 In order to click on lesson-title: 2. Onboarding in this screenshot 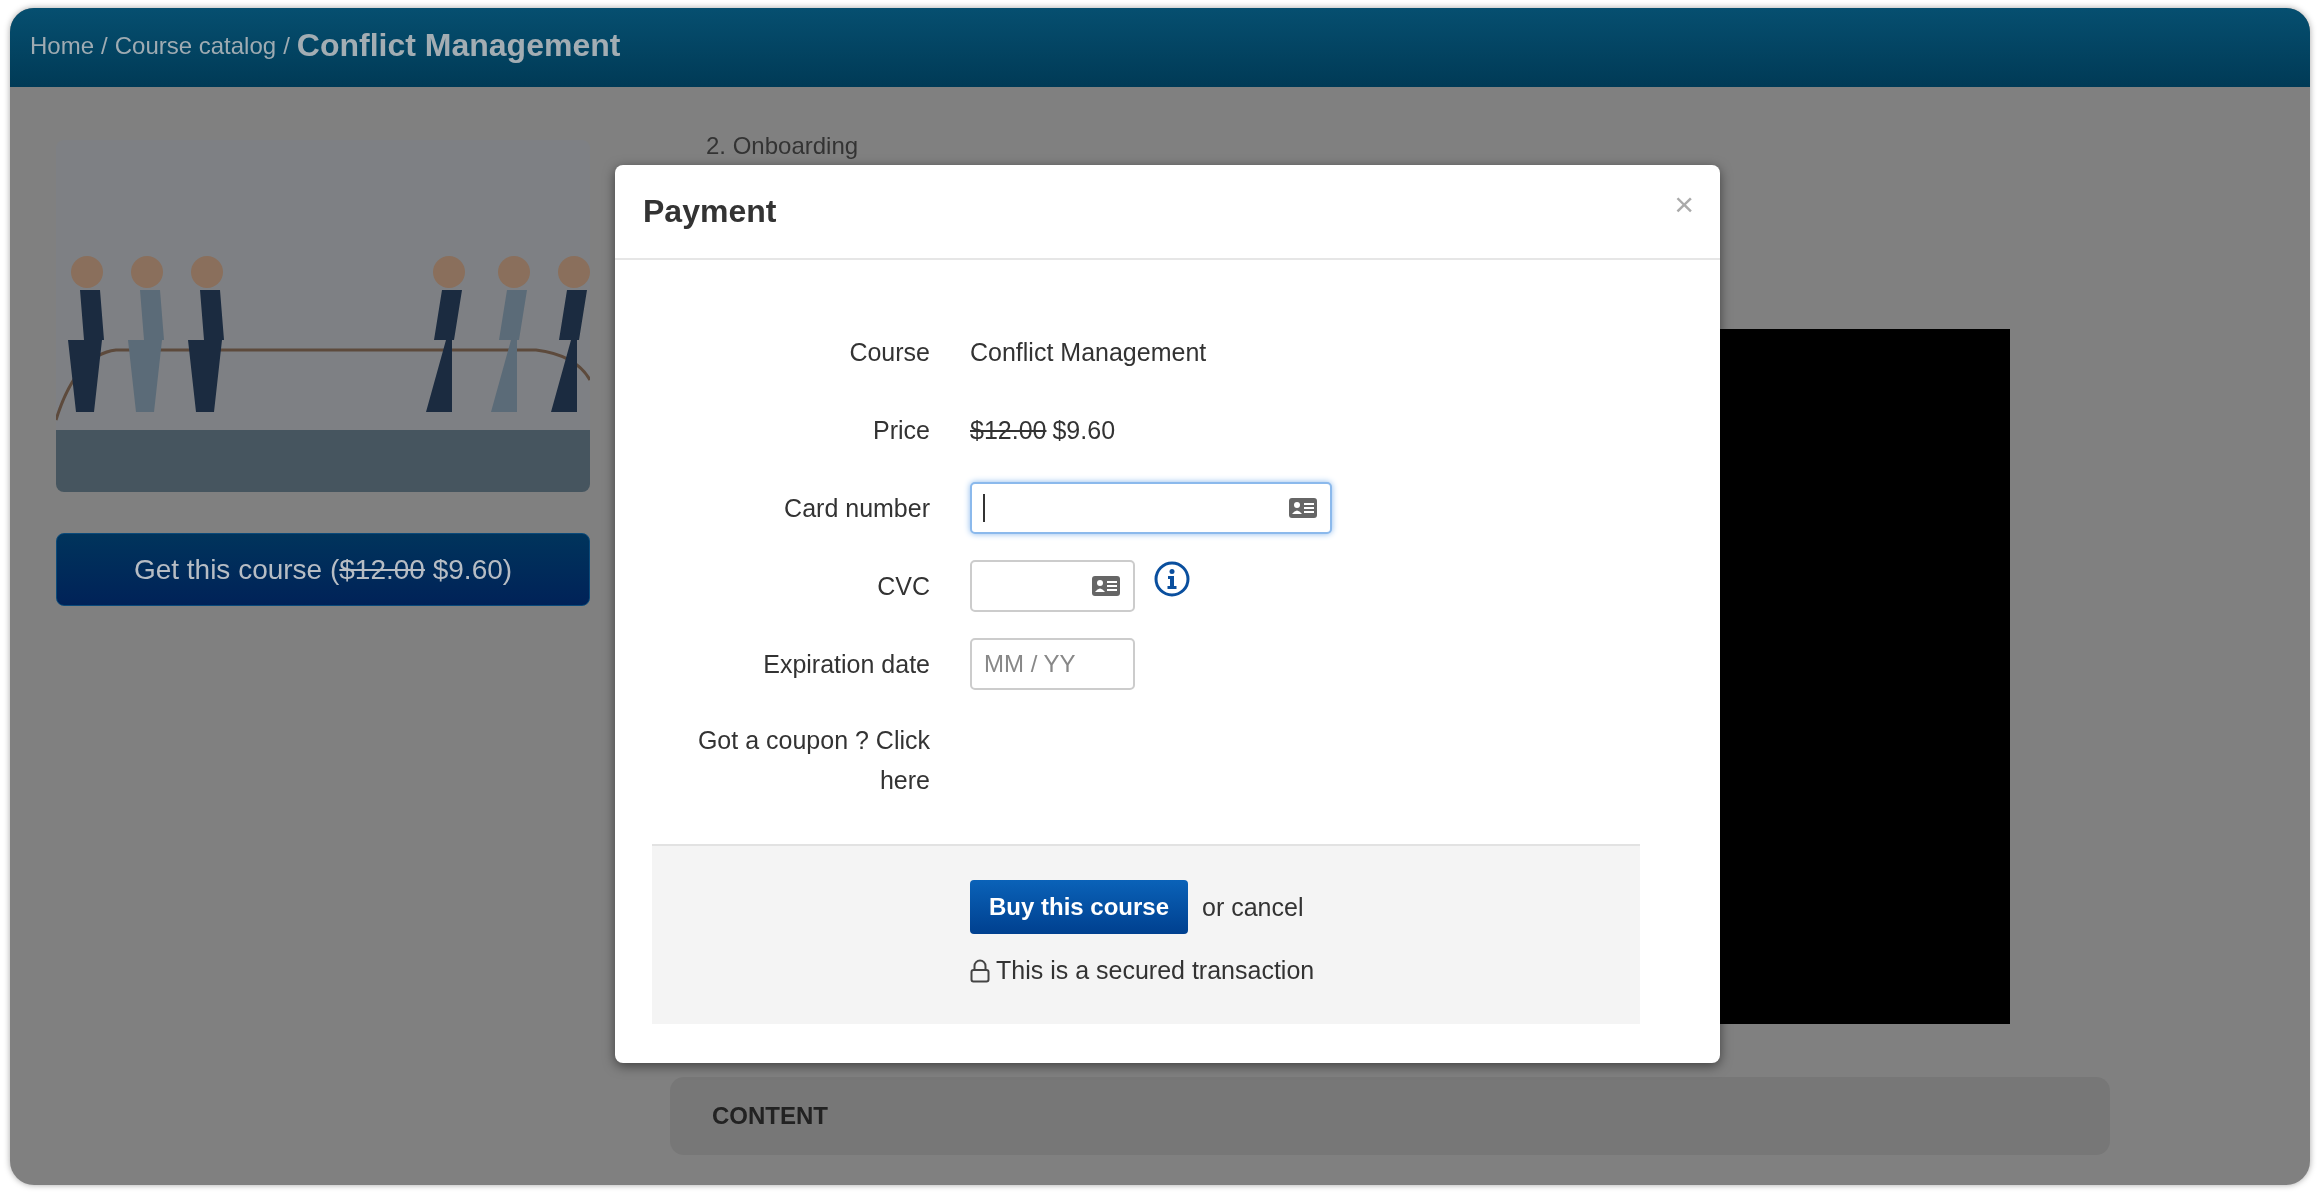, I will do `click(782, 146)`.